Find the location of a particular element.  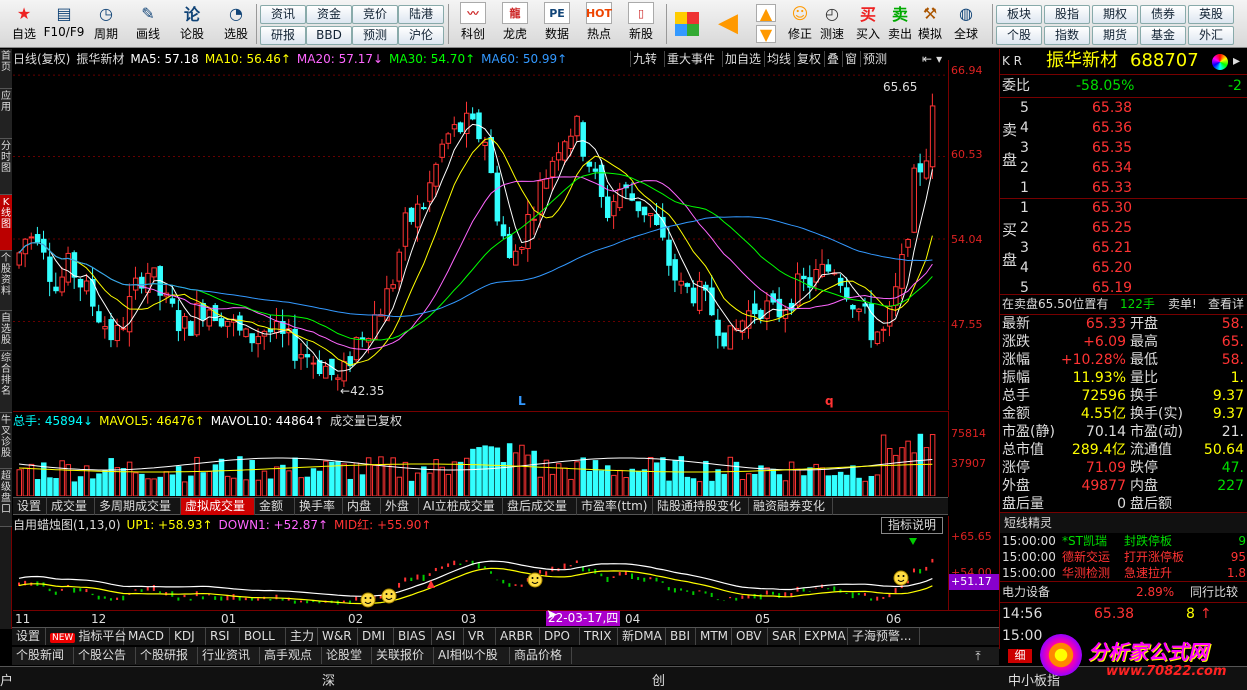

toolbar-button: 论论股 is located at coordinates (192, 24).